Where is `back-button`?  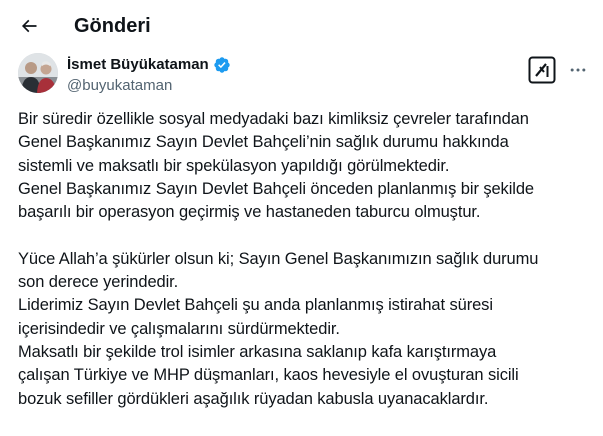
back-button is located at coordinates (29, 26).